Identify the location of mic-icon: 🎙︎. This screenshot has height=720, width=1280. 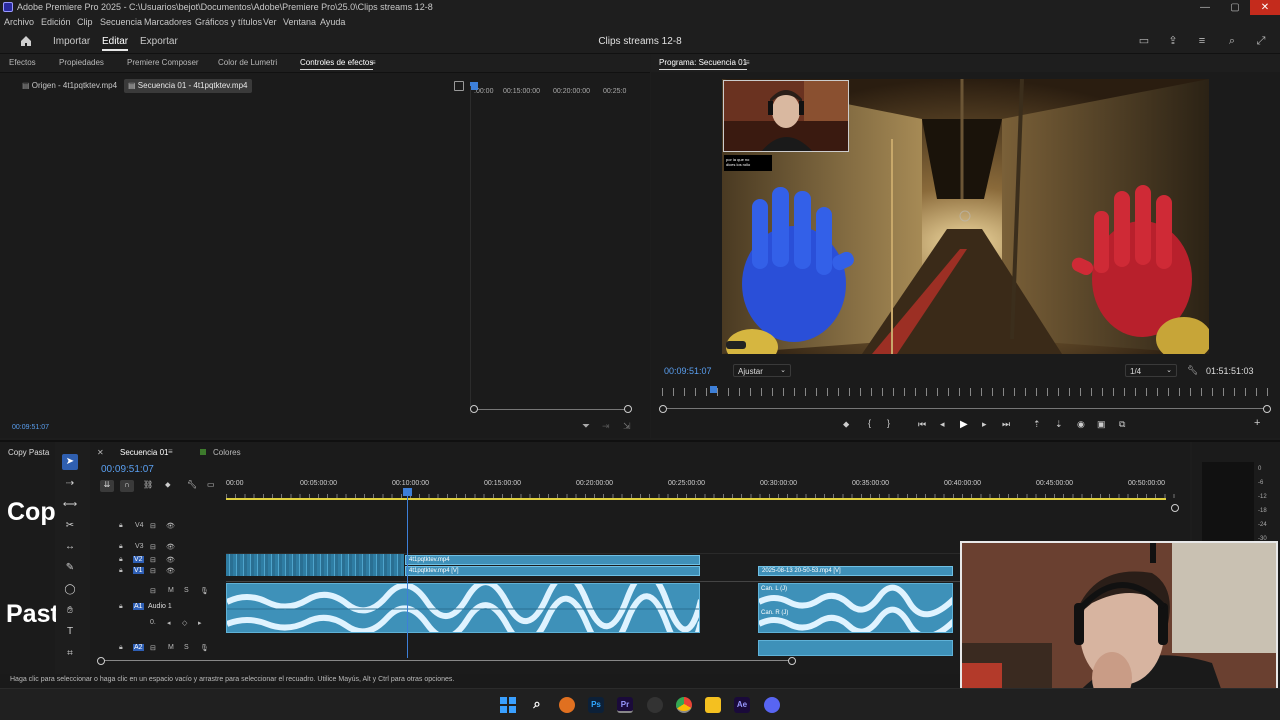
(204, 648).